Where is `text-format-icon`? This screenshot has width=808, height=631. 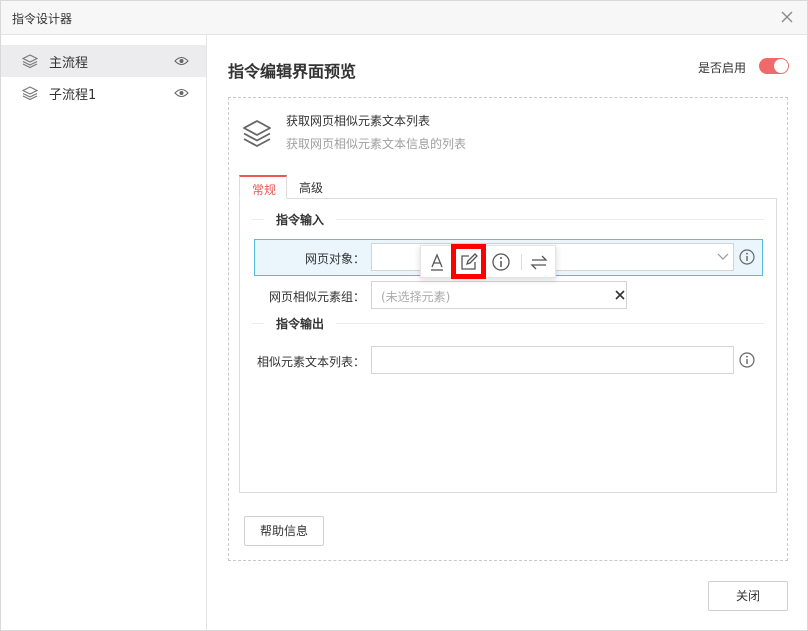 text-format-icon is located at coordinates (437, 262).